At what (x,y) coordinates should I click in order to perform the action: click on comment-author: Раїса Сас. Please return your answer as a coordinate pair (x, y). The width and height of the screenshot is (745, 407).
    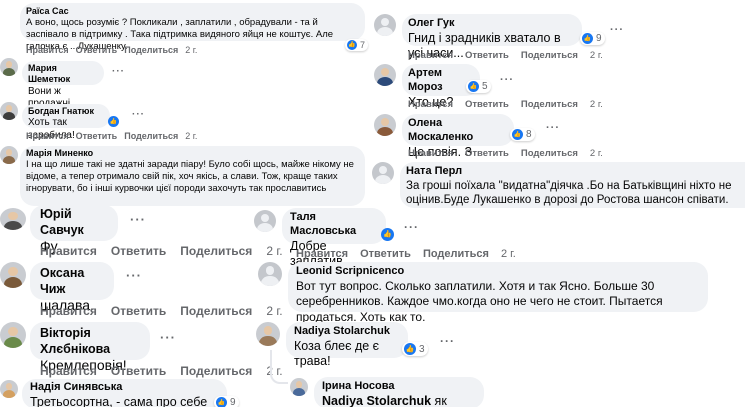
    Looking at the image, I should click on (192, 11).